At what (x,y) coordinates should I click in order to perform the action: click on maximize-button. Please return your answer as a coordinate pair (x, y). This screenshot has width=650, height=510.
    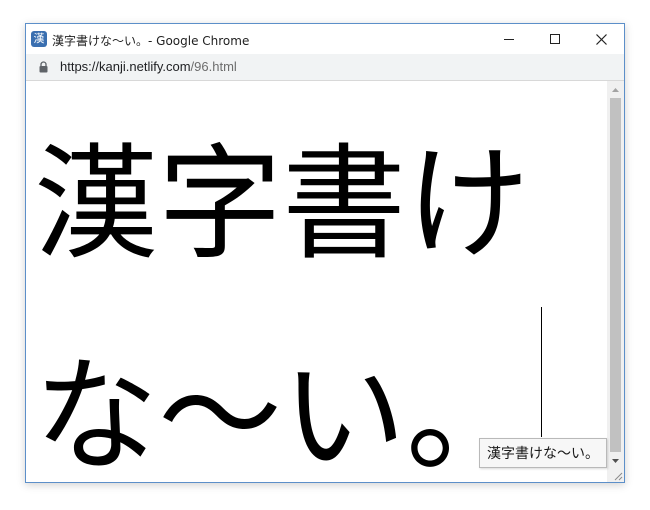
    Looking at the image, I should click on (555, 39).